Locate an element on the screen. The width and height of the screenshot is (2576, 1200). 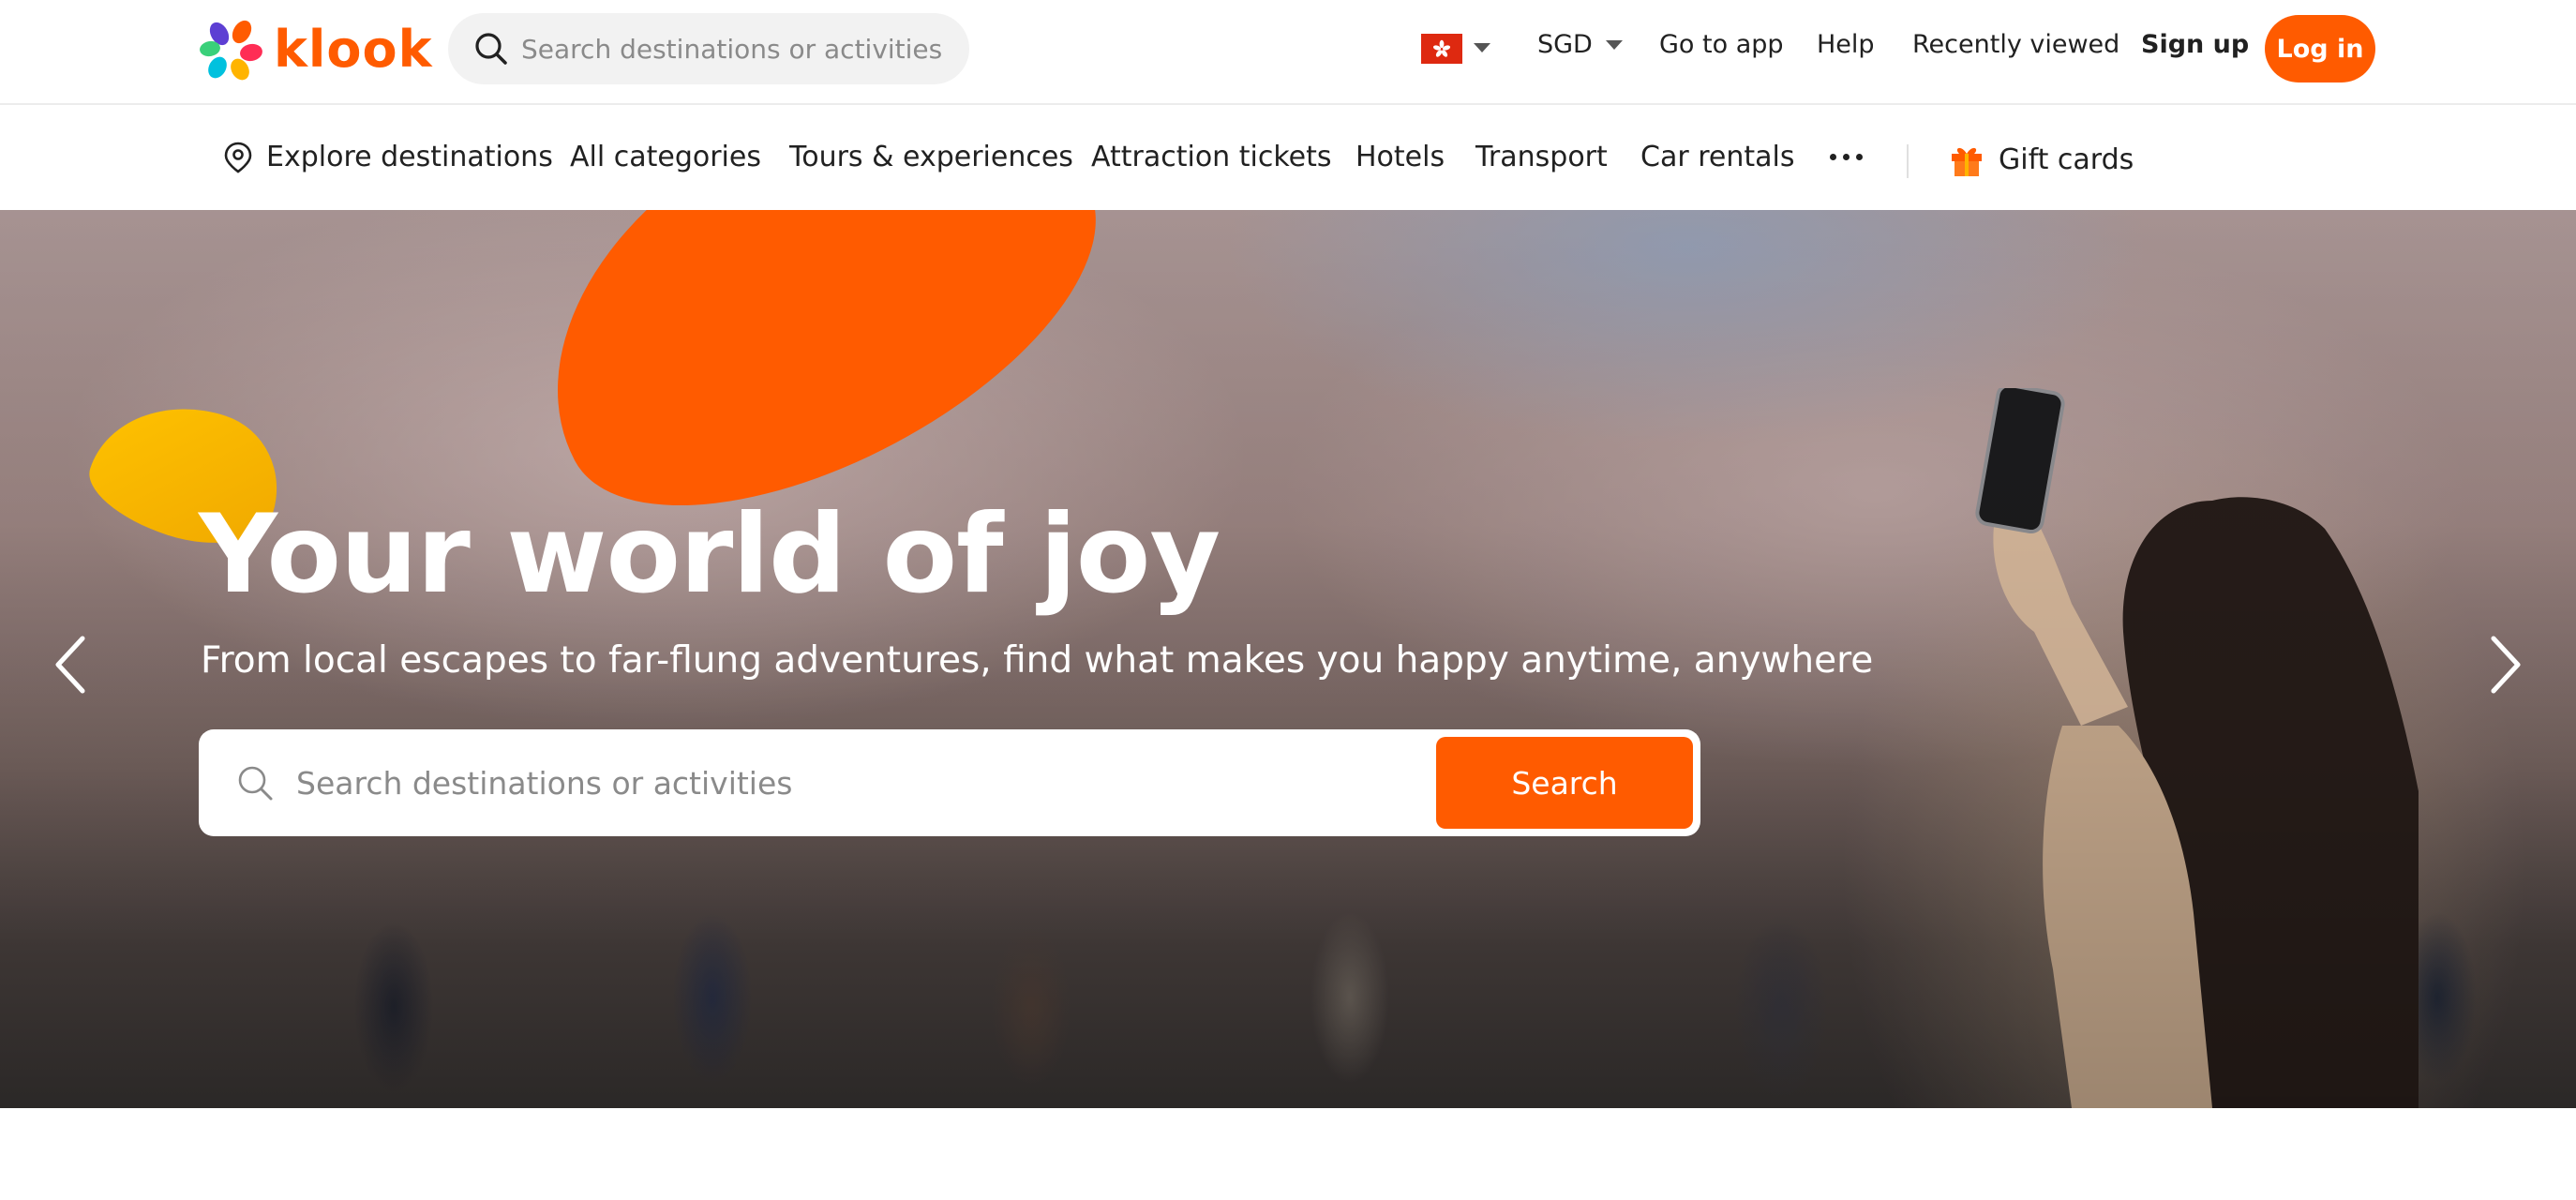
klook-logo: klook is located at coordinates (316, 49).